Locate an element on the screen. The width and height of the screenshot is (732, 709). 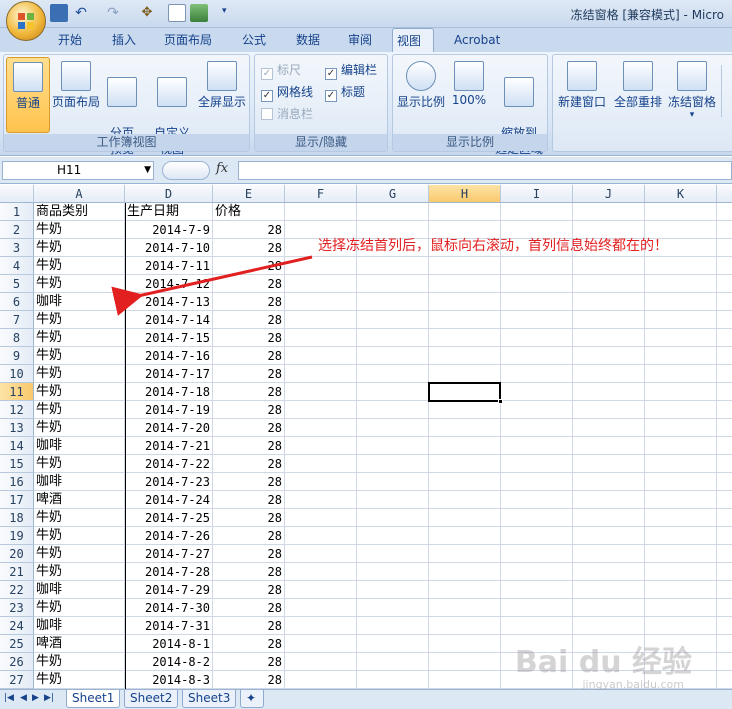
cell-date: 2014-7-23 is located at coordinates (169, 482).